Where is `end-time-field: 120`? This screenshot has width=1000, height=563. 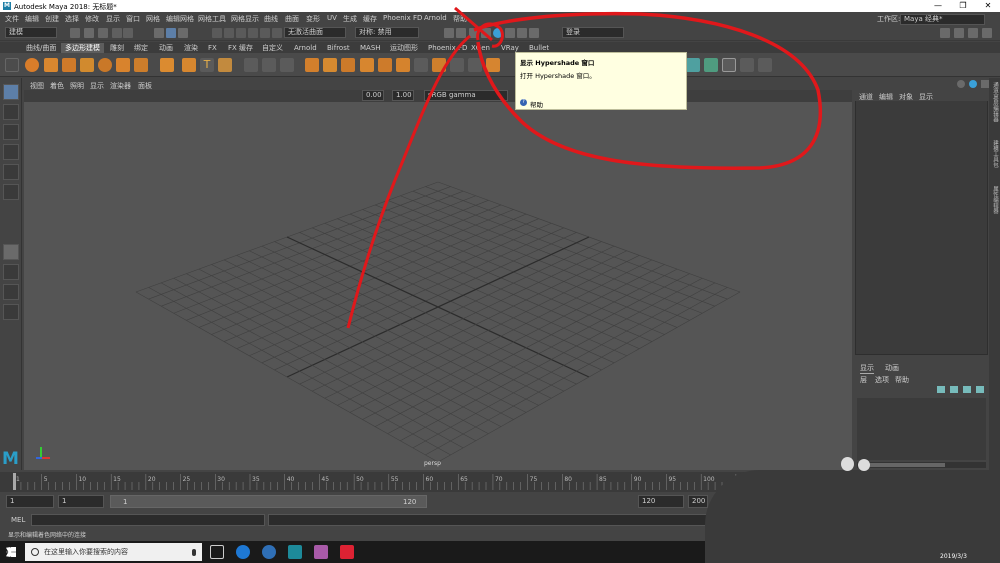 end-time-field: 120 is located at coordinates (661, 501).